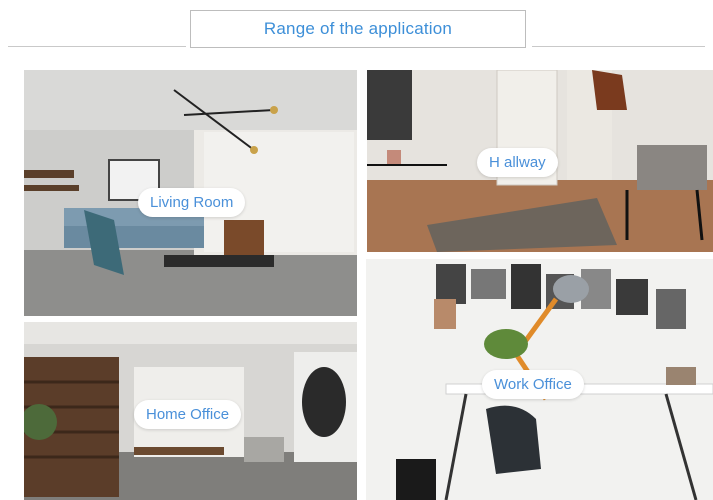  What do you see at coordinates (97, 46) in the screenshot?
I see `header-divider-left` at bounding box center [97, 46].